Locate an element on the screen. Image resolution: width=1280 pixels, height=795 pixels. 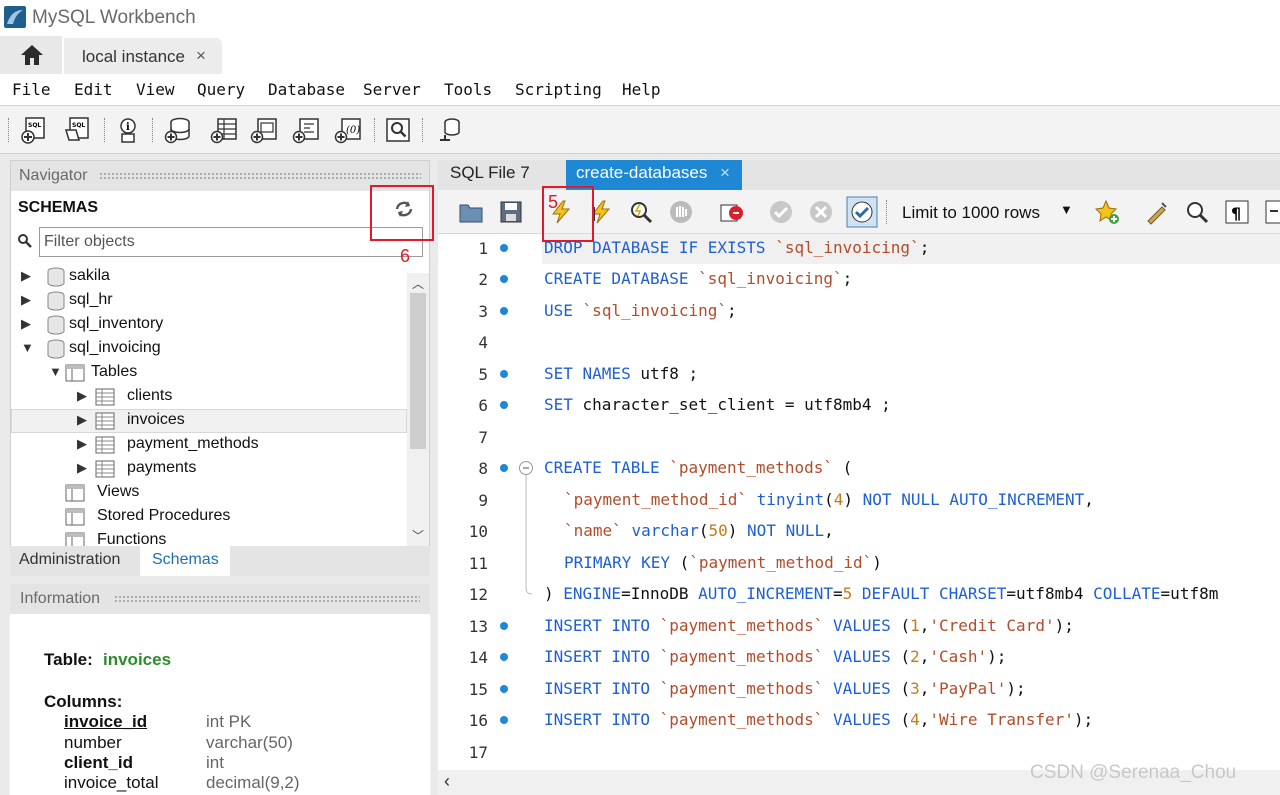
fold-marker-icon is located at coordinates (526, 530).